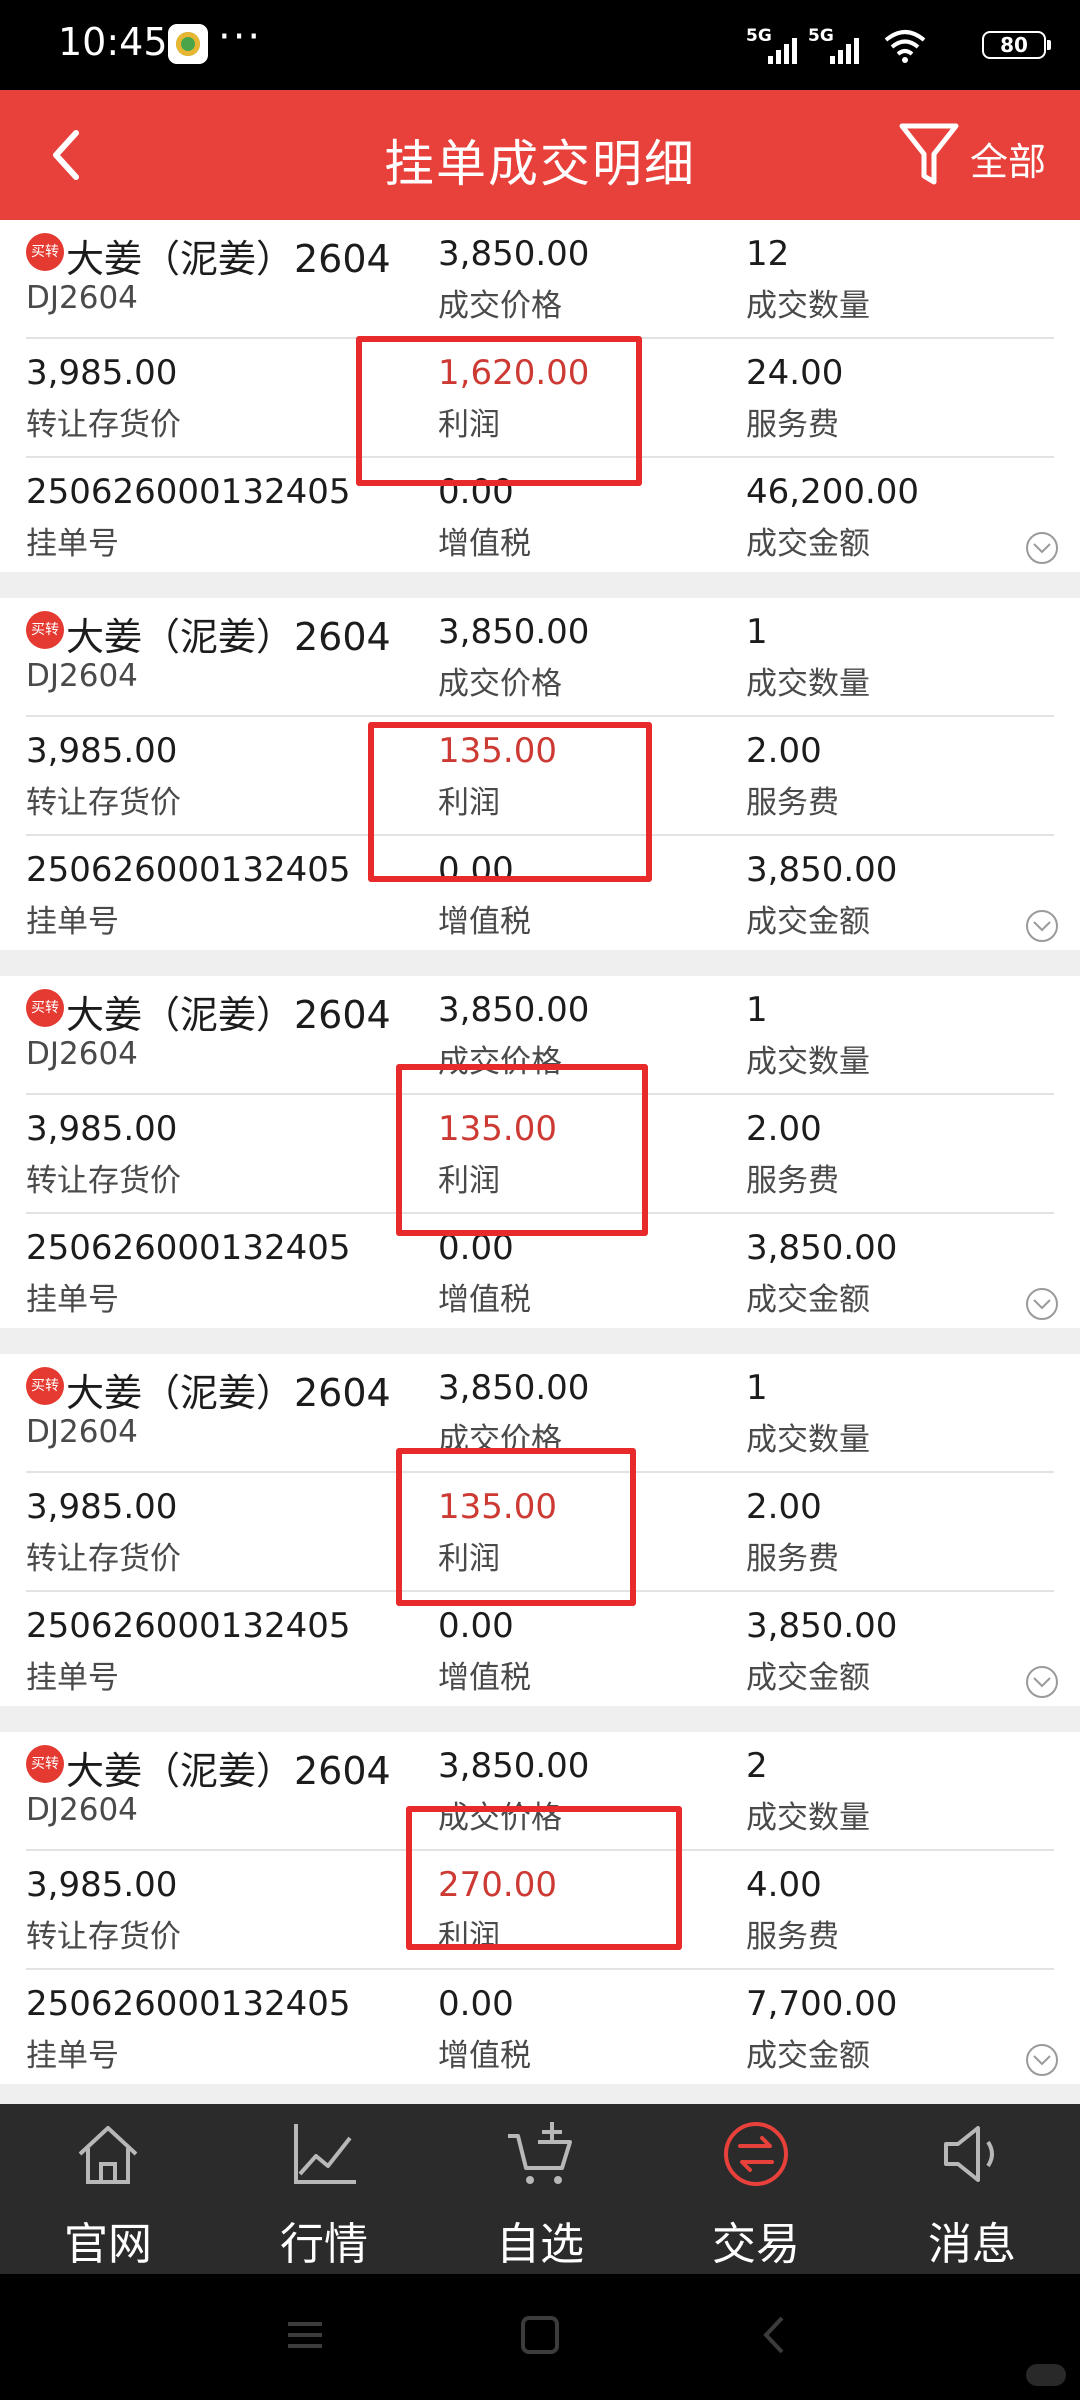 This screenshot has height=2400, width=1080. I want to click on quantity-cell: 12 成交数量, so click(906, 278).